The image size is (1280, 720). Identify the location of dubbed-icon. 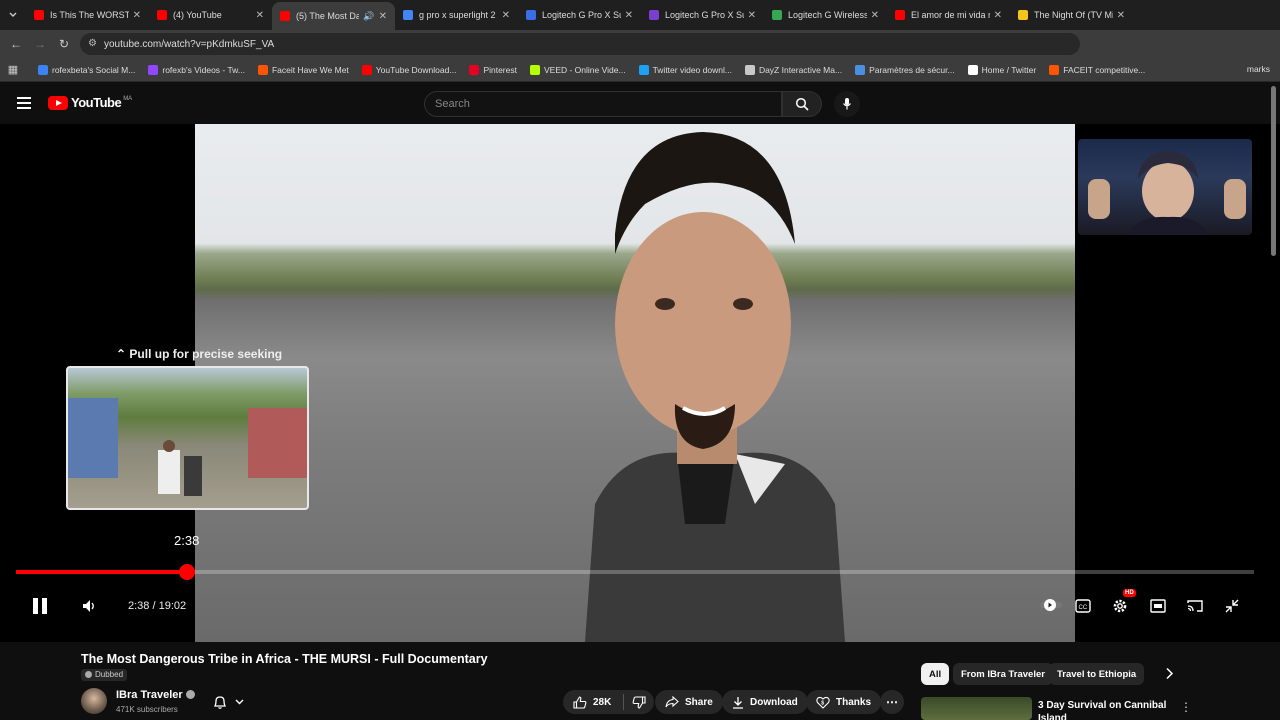
(88, 674).